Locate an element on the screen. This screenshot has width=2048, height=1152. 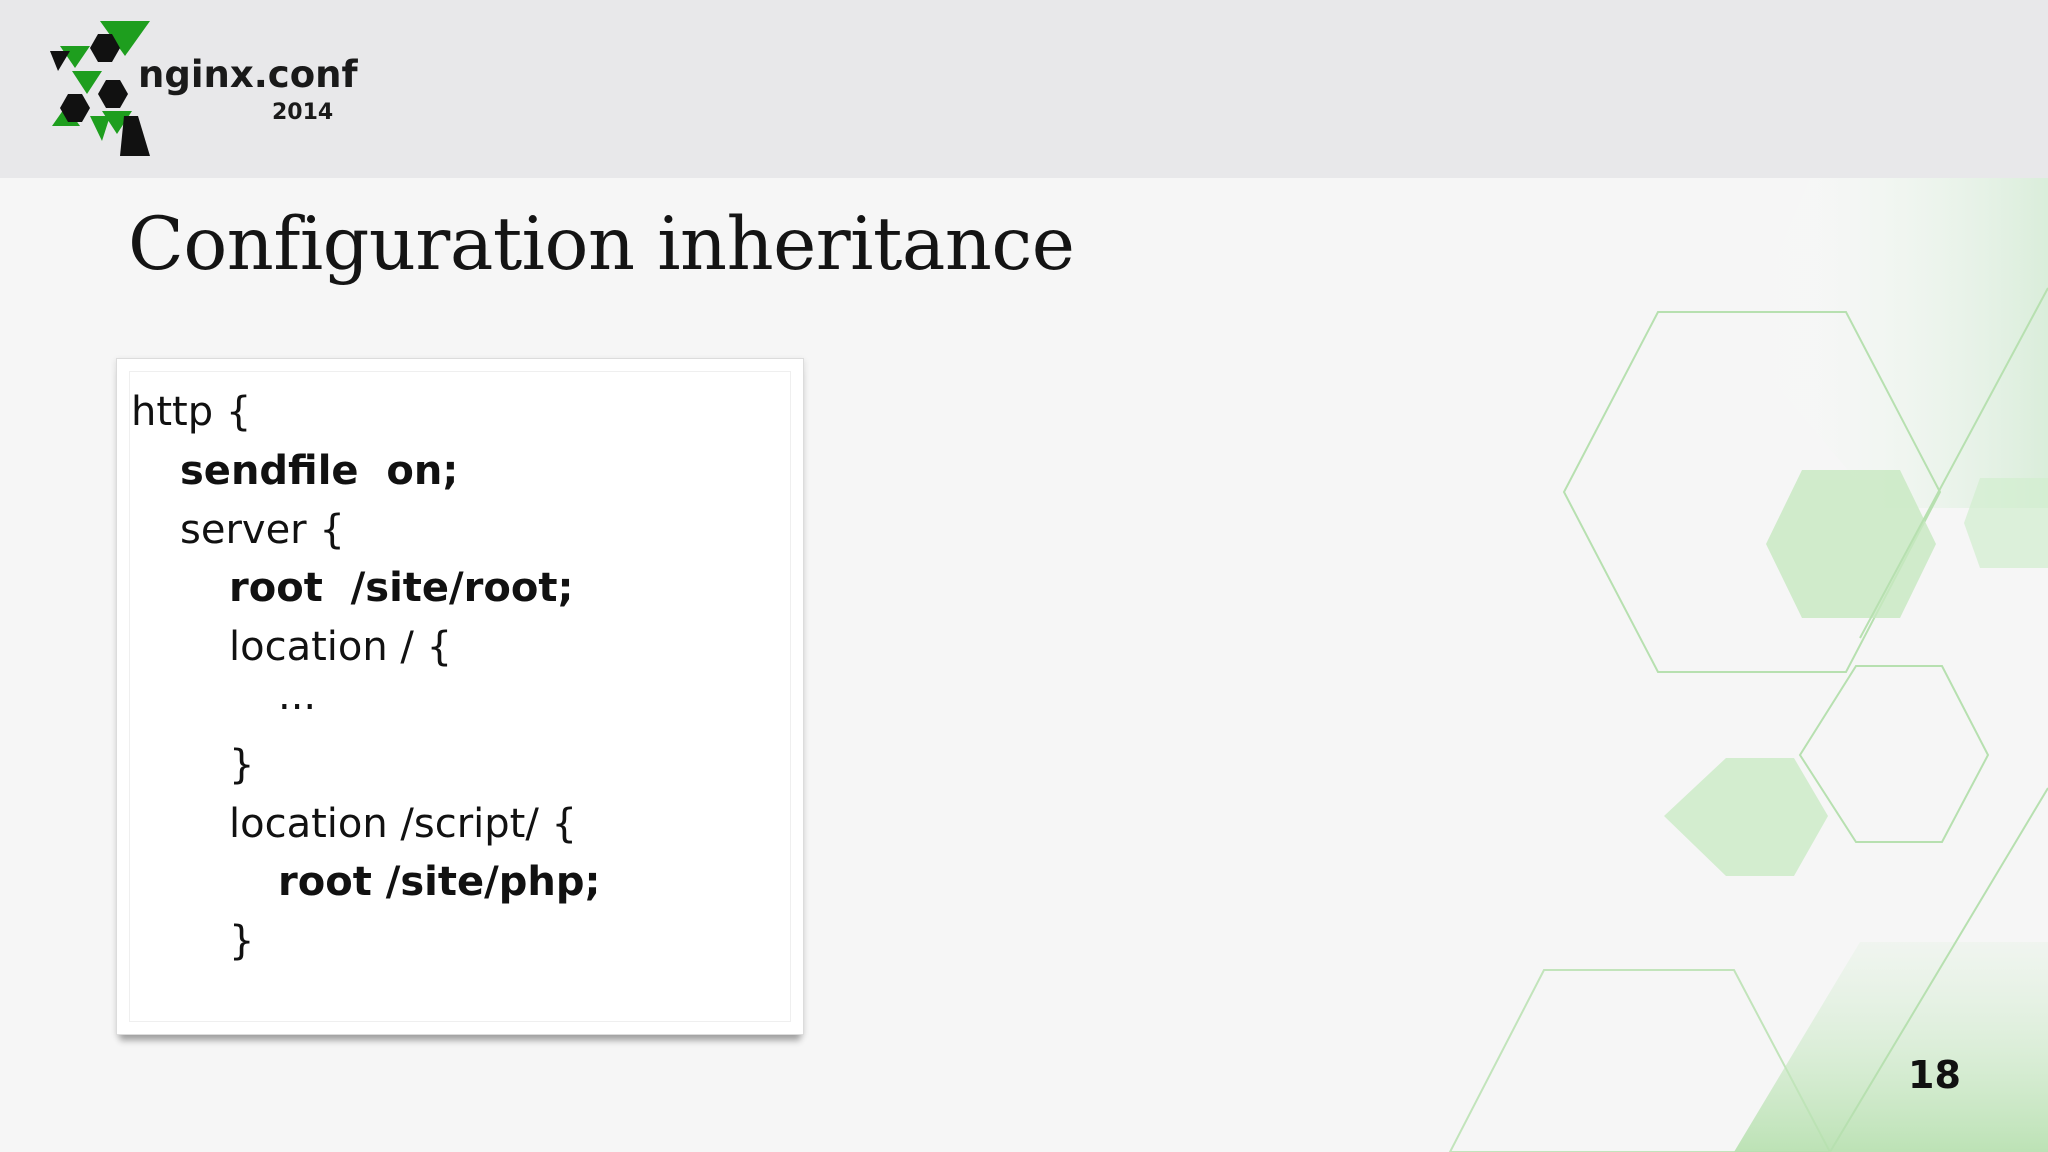
nginx-conf-logo: nginx.conf 2014 is located at coordinates (205, 87).